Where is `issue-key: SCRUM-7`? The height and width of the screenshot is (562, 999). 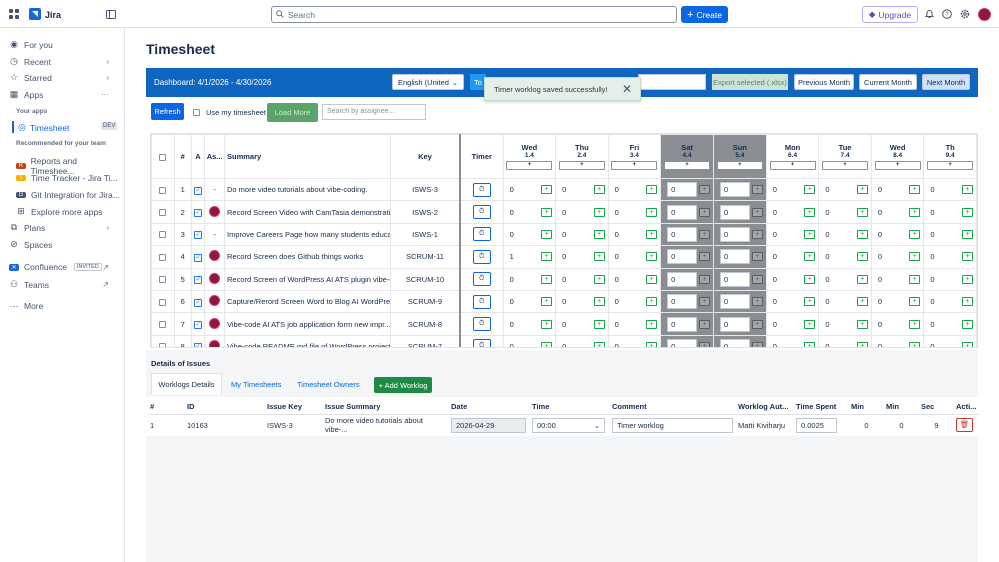
issue-key: SCRUM-7 is located at coordinates (425, 340).